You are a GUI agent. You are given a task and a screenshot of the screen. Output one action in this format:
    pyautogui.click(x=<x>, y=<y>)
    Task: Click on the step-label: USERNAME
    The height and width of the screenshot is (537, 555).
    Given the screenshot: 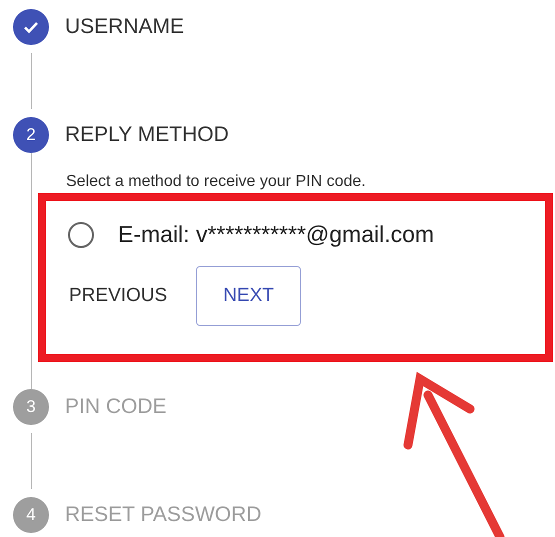 What is the action you would take?
    pyautogui.click(x=124, y=27)
    